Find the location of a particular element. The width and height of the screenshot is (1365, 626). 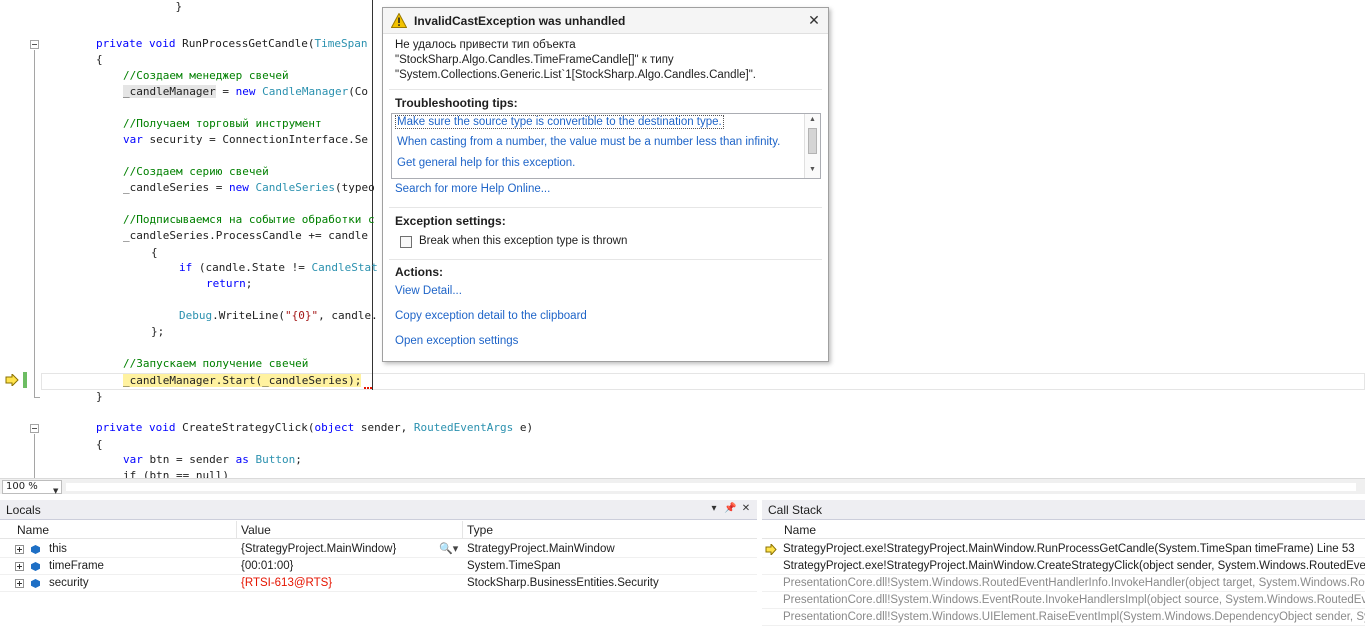

local-value: {RTSI-613@RTS} is located at coordinates (286, 583).